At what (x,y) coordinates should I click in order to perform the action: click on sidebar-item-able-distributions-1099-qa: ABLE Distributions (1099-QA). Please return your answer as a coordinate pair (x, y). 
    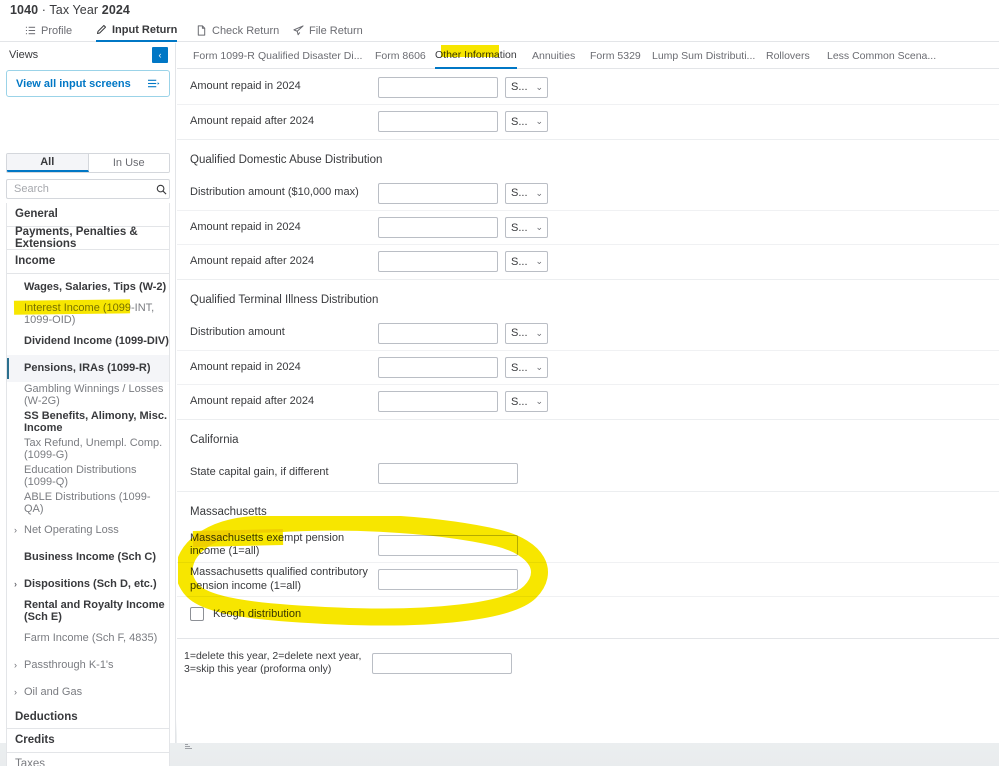
    Looking at the image, I should click on (88, 503).